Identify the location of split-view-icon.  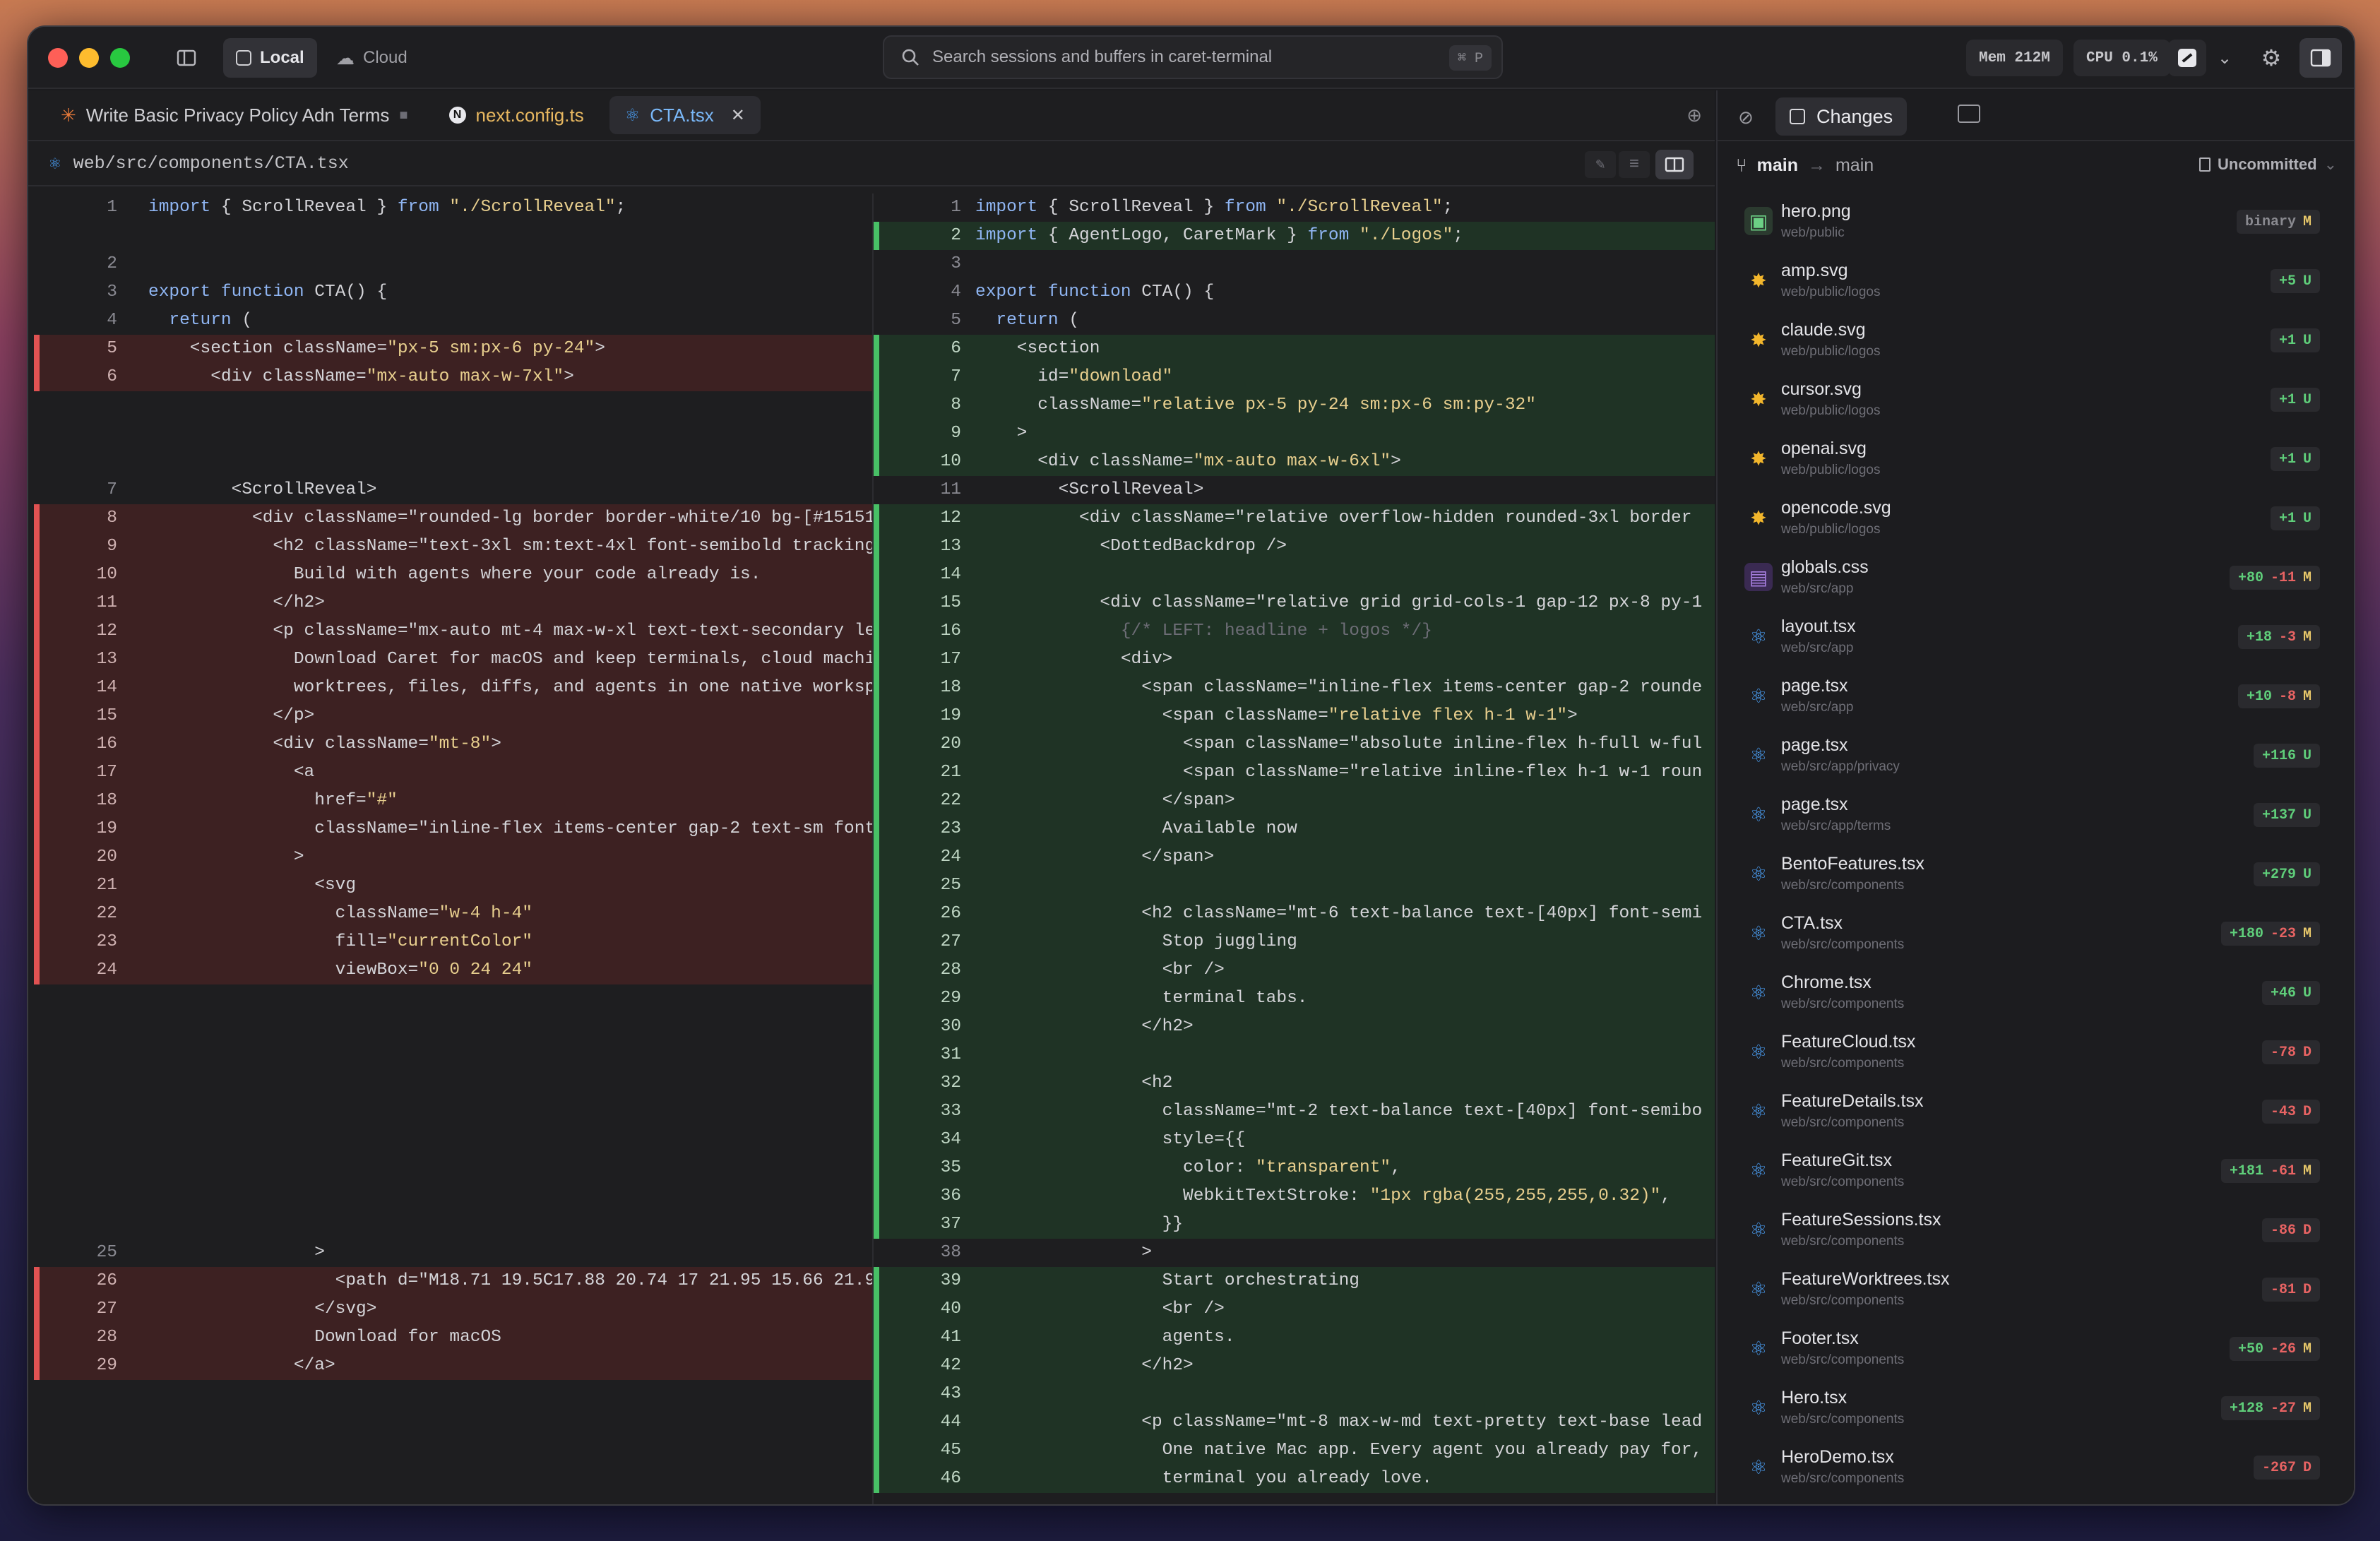
(1674, 164).